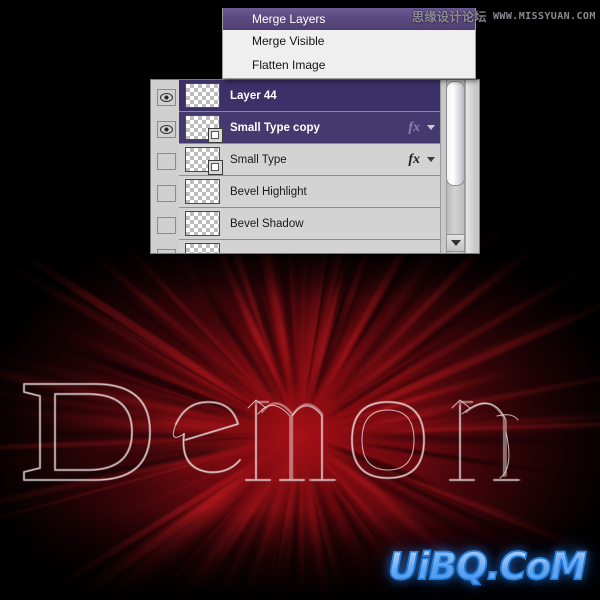 The width and height of the screenshot is (600, 600). I want to click on menu-spacer-bottom, so click(349, 77).